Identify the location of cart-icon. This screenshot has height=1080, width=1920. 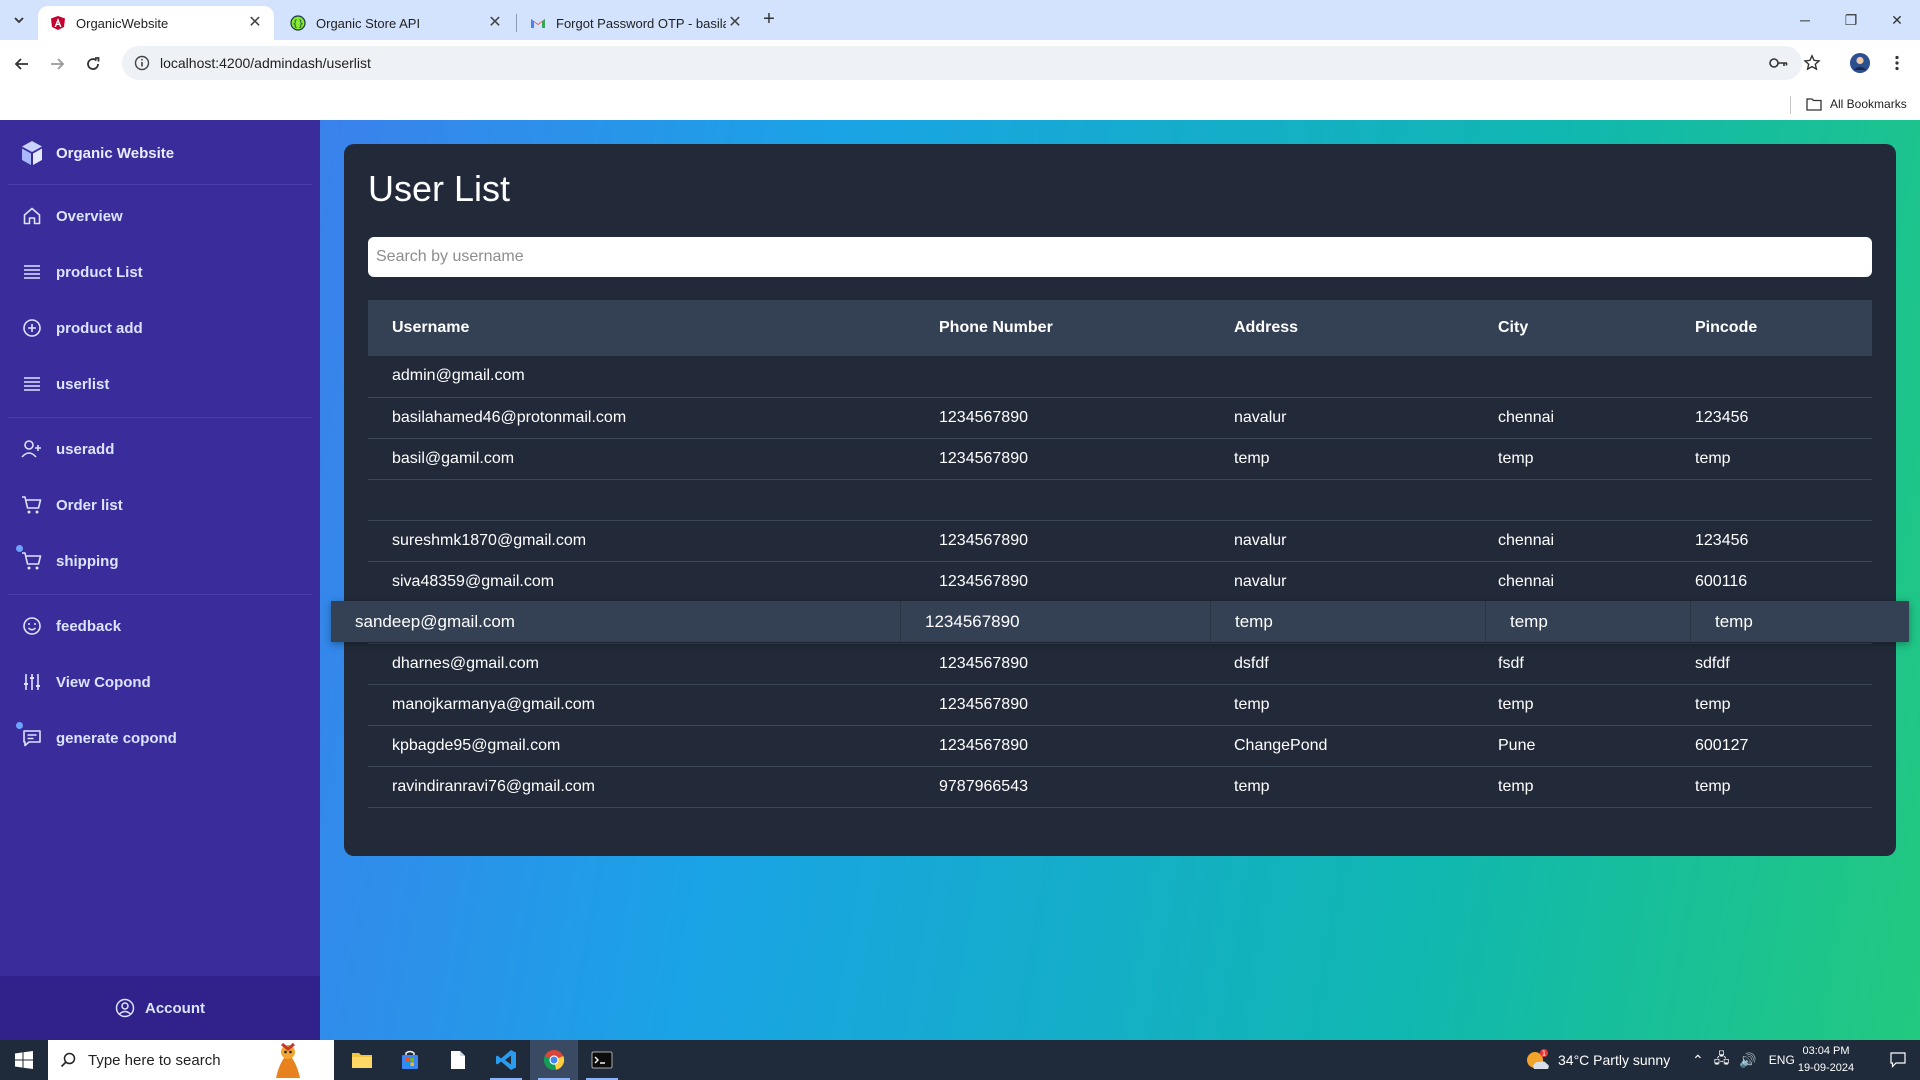
(32, 505).